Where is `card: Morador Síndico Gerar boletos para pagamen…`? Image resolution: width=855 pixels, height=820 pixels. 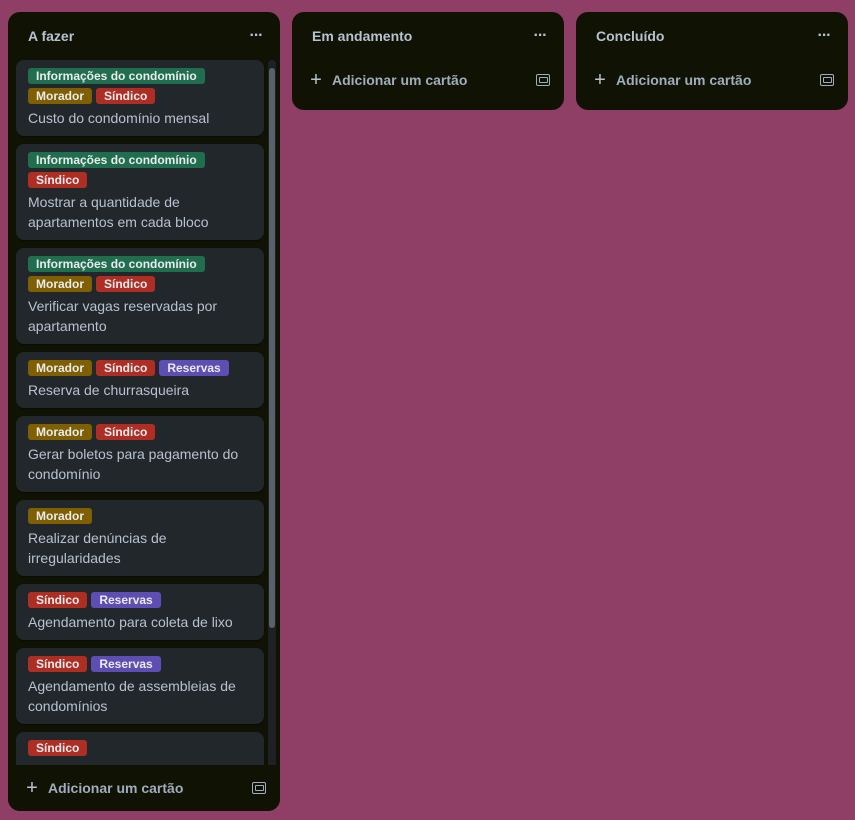 card: Morador Síndico Gerar boletos para pagamen… is located at coordinates (140, 454).